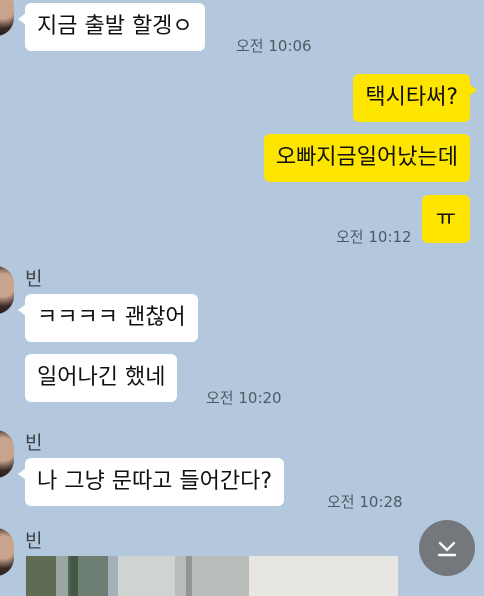 This screenshot has width=484, height=596. I want to click on message-timestamp: 오전 10:12, so click(374, 237).